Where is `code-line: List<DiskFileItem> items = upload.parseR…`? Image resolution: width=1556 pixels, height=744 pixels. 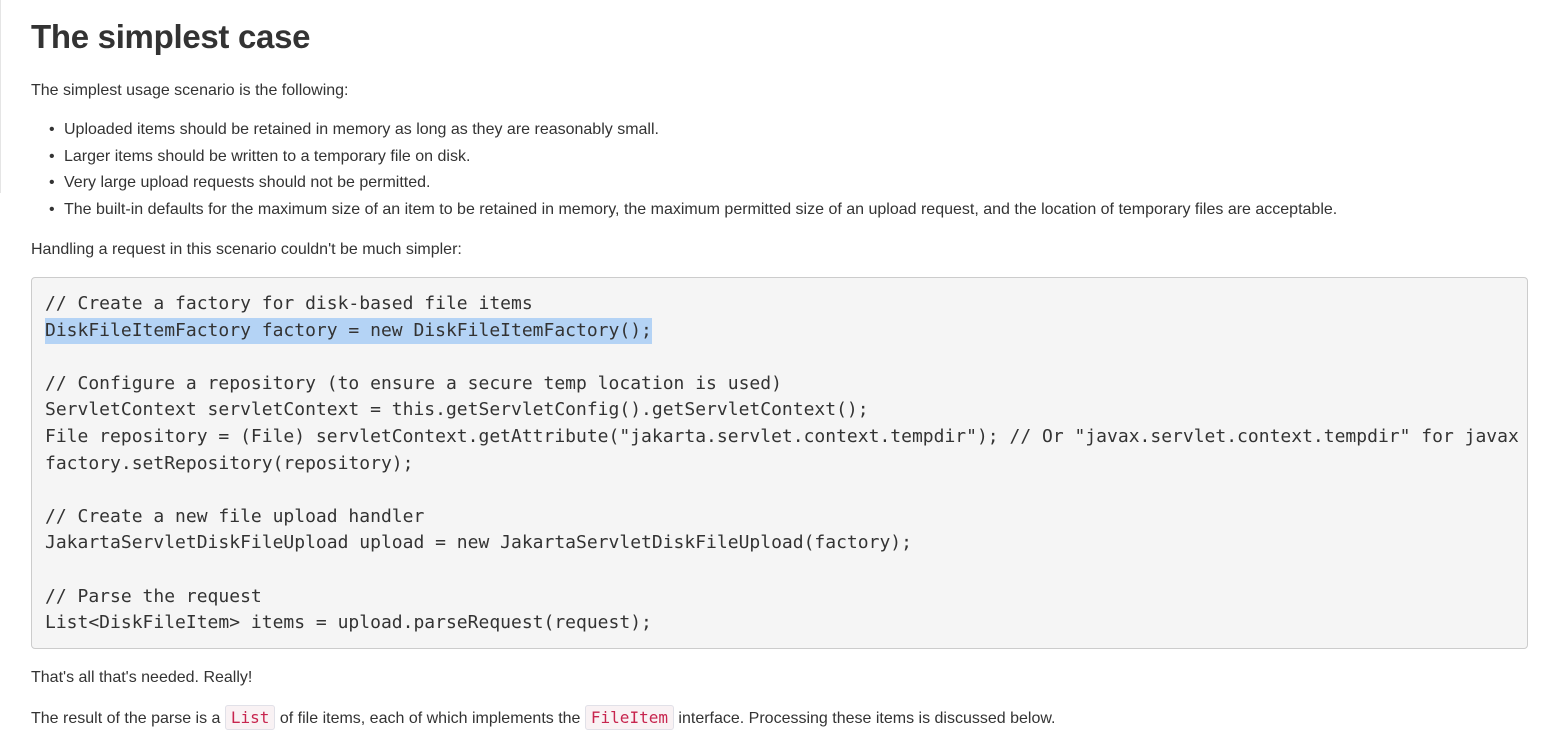 code-line: List<DiskFileItem> items = upload.parseR… is located at coordinates (348, 623).